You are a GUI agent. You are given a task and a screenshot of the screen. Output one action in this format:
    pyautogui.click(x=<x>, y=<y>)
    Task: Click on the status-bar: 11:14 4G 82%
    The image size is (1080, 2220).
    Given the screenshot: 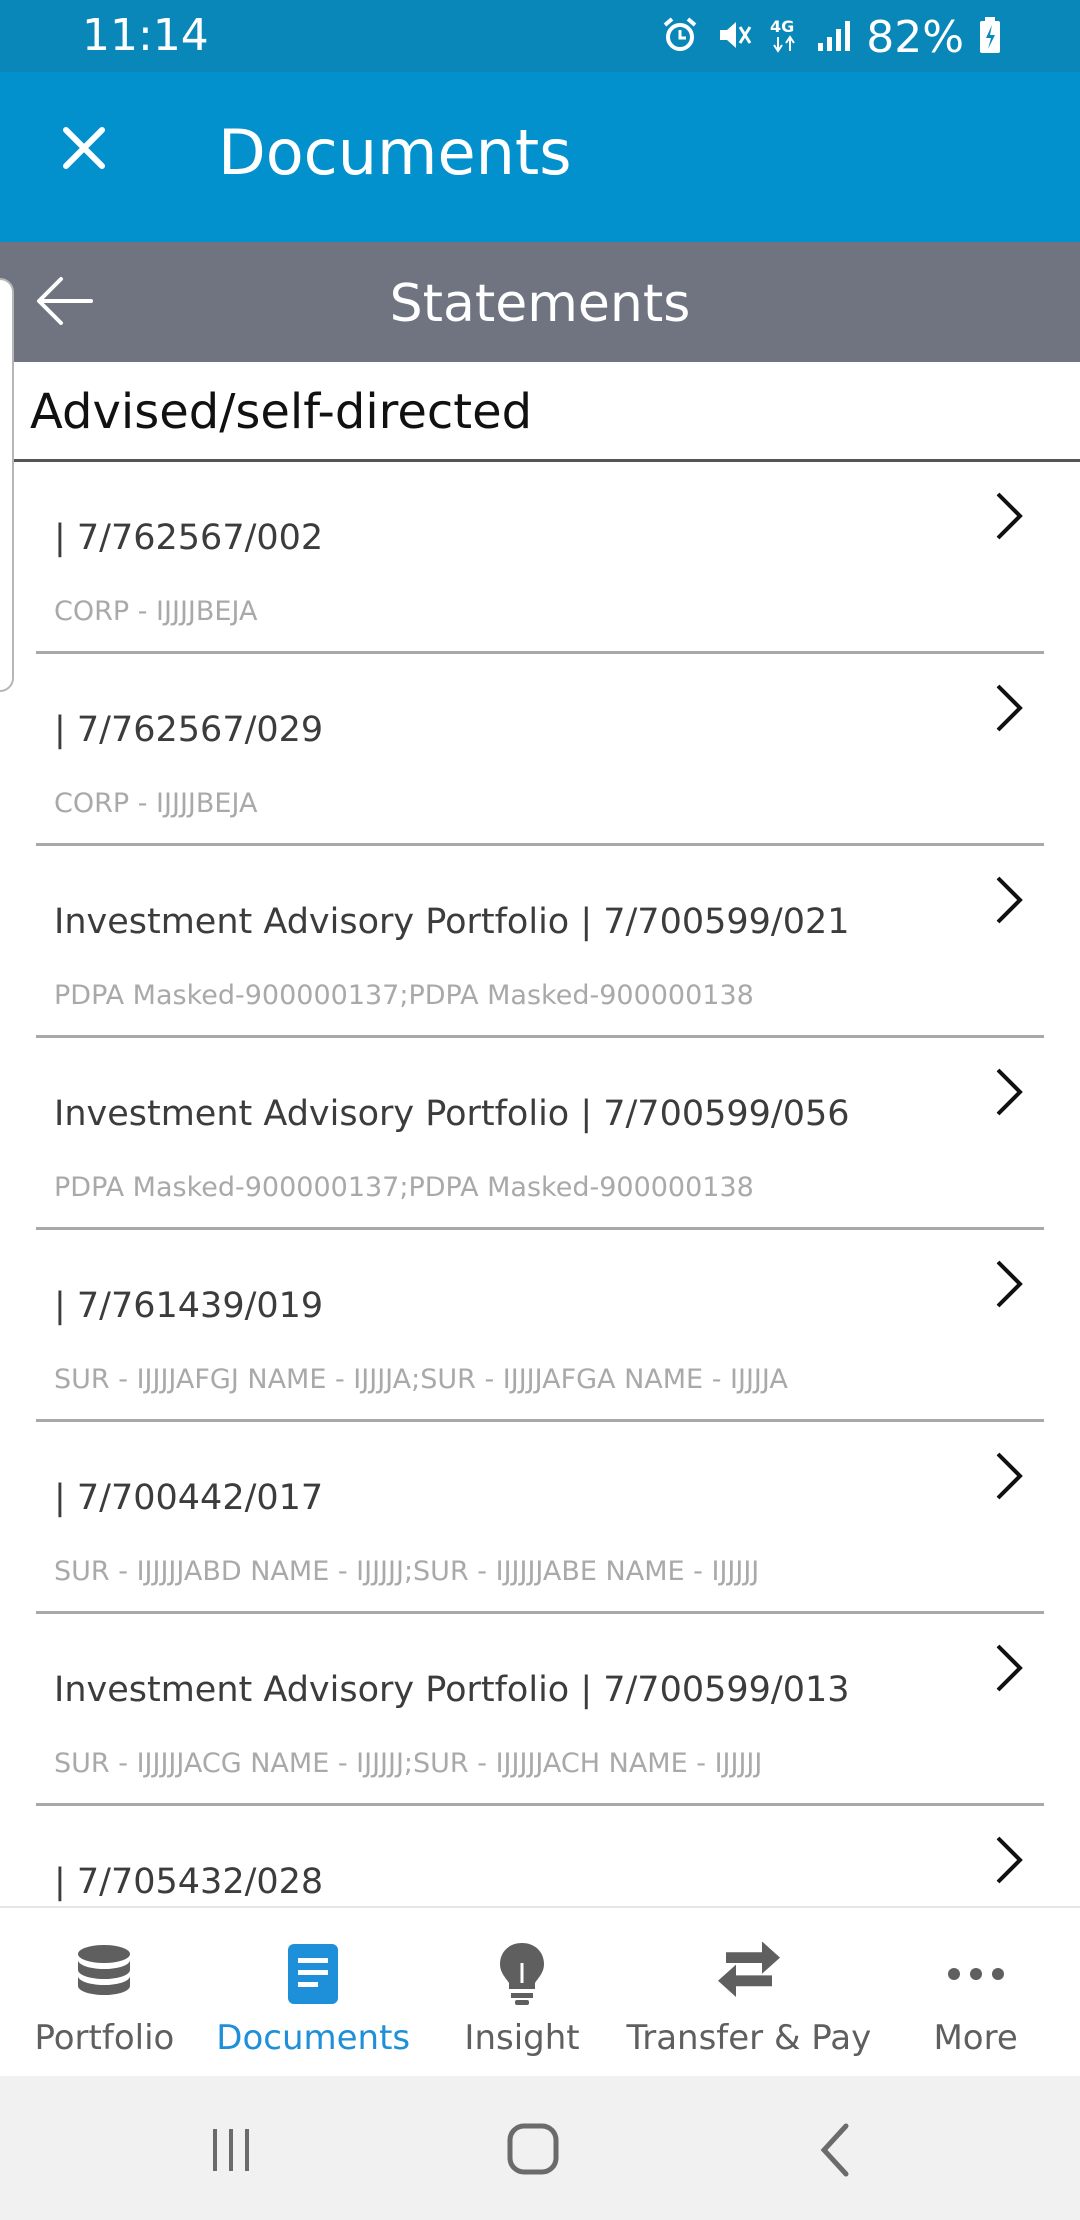 What is the action you would take?
    pyautogui.click(x=540, y=36)
    